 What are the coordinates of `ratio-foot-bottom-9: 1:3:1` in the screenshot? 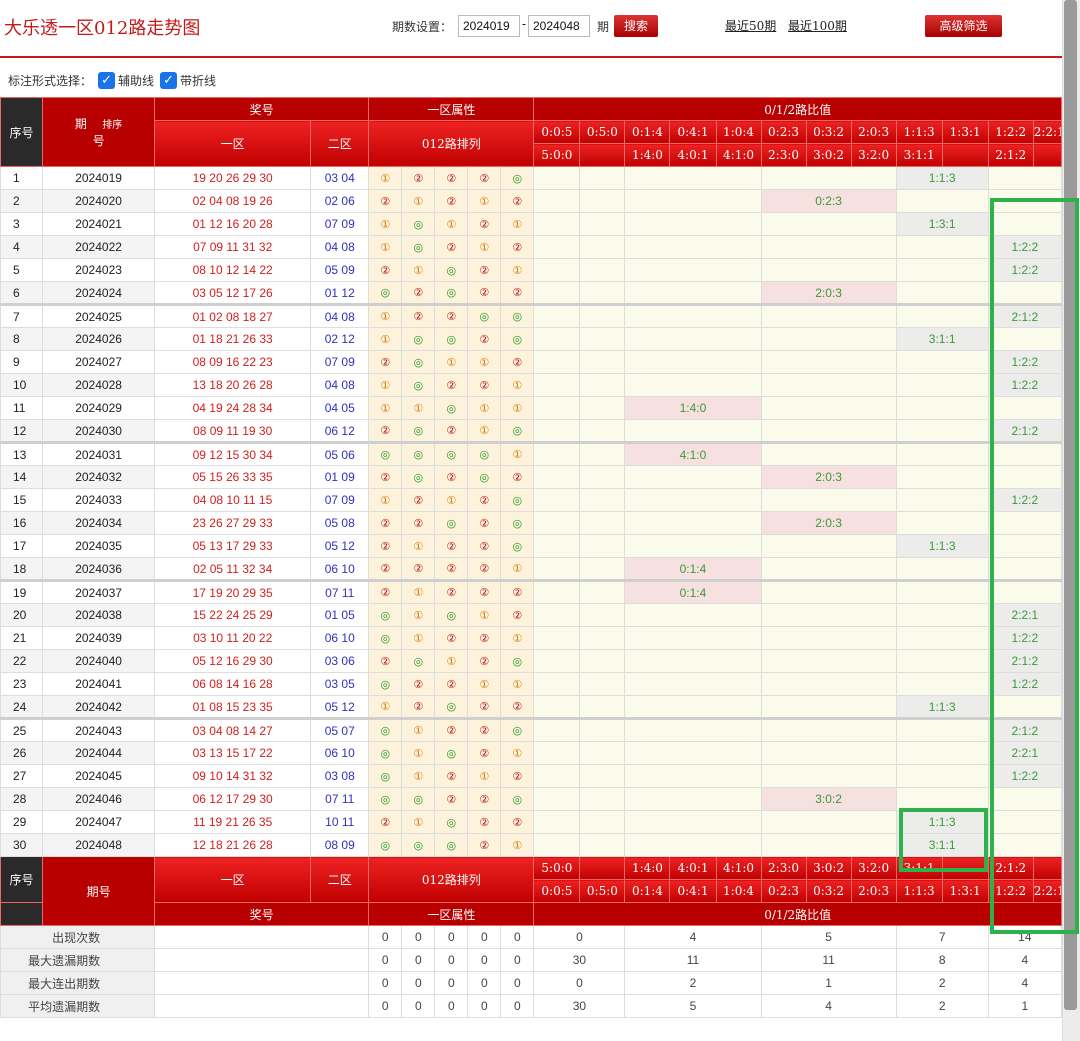 It's located at (965, 891).